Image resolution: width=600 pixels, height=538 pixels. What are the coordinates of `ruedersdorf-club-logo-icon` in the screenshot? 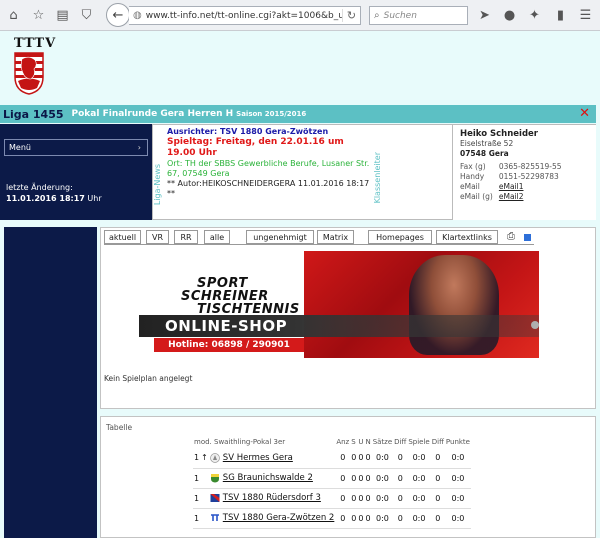 It's located at (215, 498).